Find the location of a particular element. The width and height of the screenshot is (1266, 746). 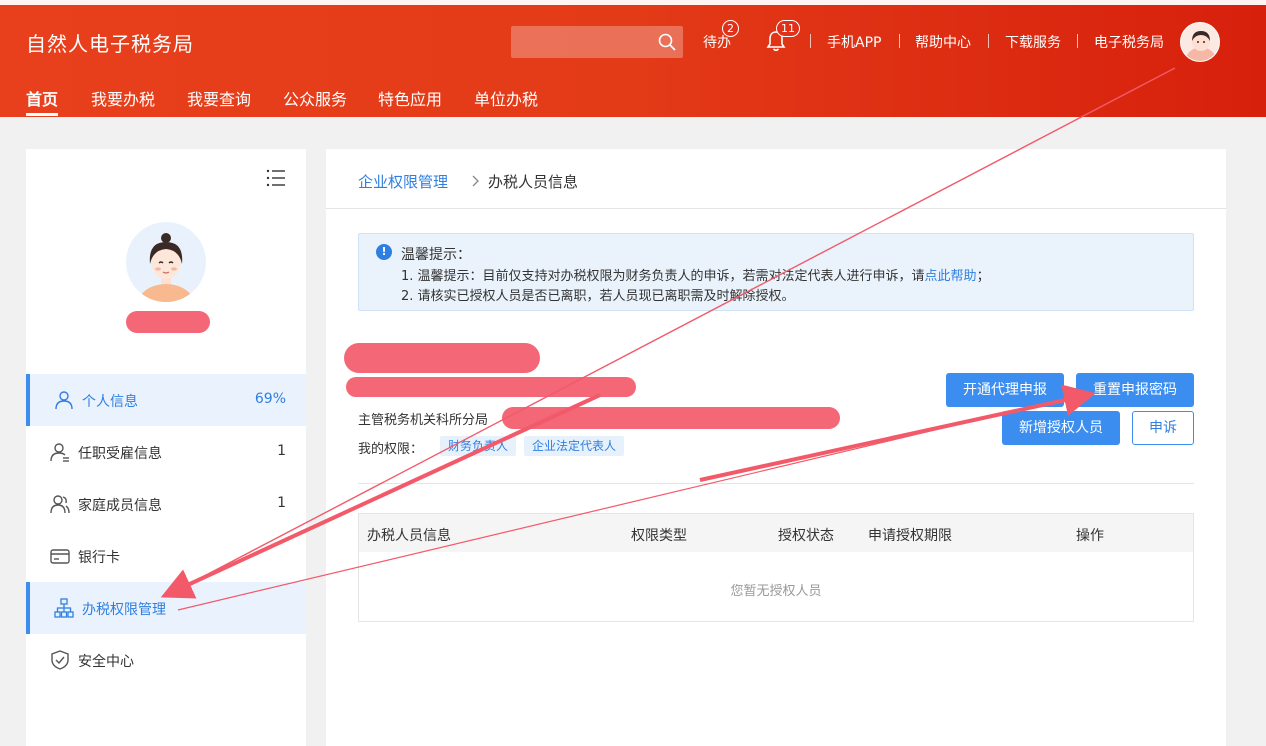

redacted-tax-office is located at coordinates (671, 418).